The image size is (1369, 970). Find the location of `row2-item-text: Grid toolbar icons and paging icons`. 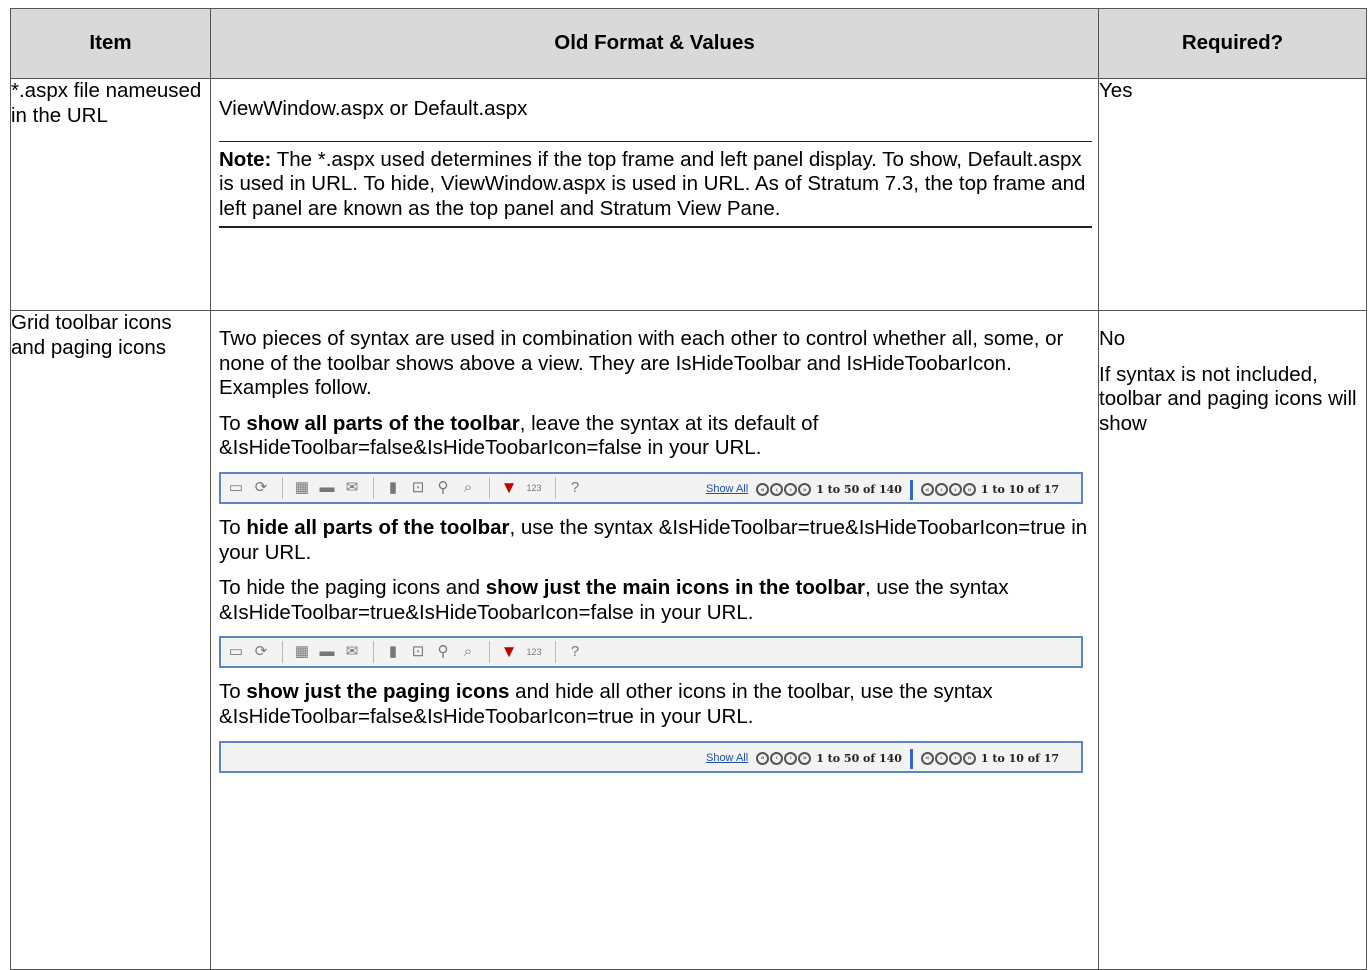

row2-item-text: Grid toolbar icons and paging icons is located at coordinates (91, 335).